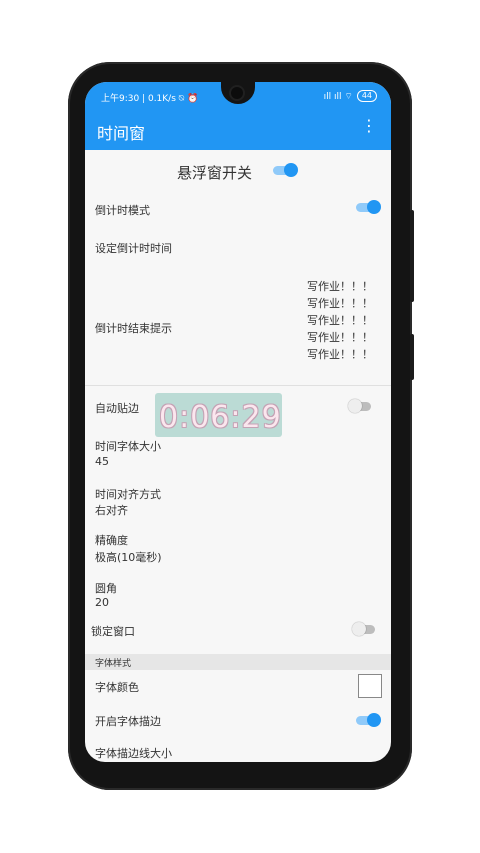  I want to click on font-color-label: 字体颜色, so click(117, 687).